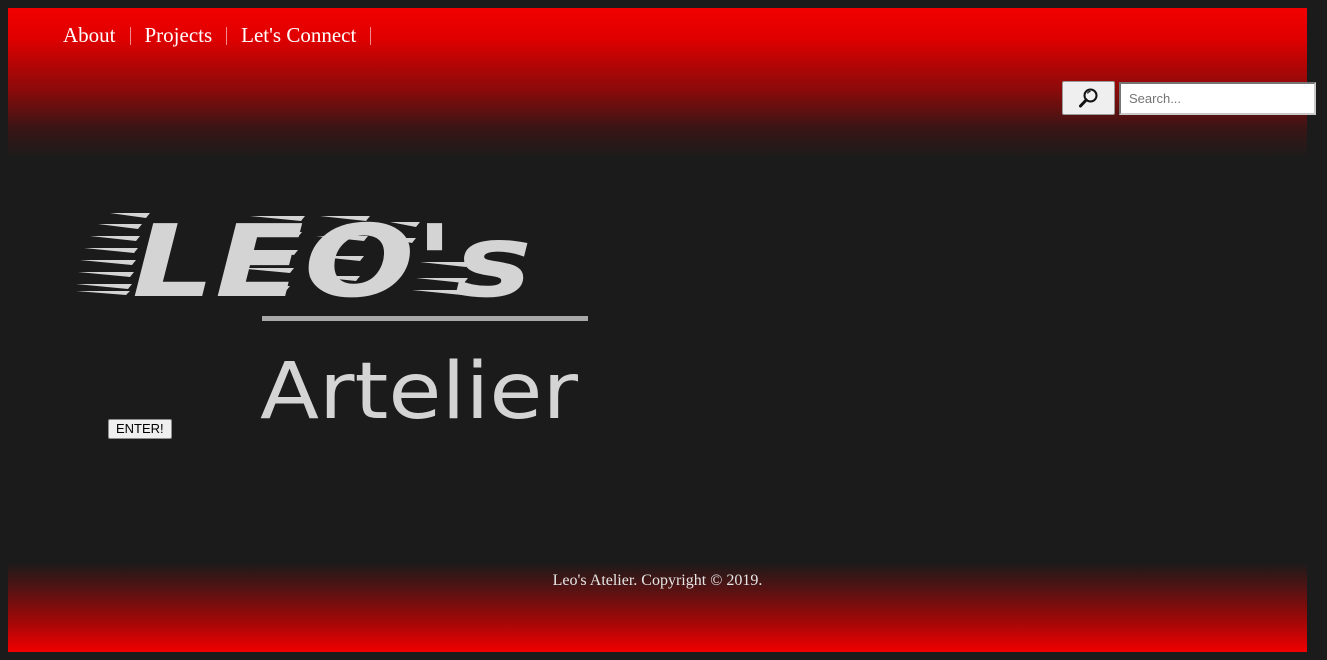 The image size is (1327, 660). I want to click on search-bar, so click(1189, 98).